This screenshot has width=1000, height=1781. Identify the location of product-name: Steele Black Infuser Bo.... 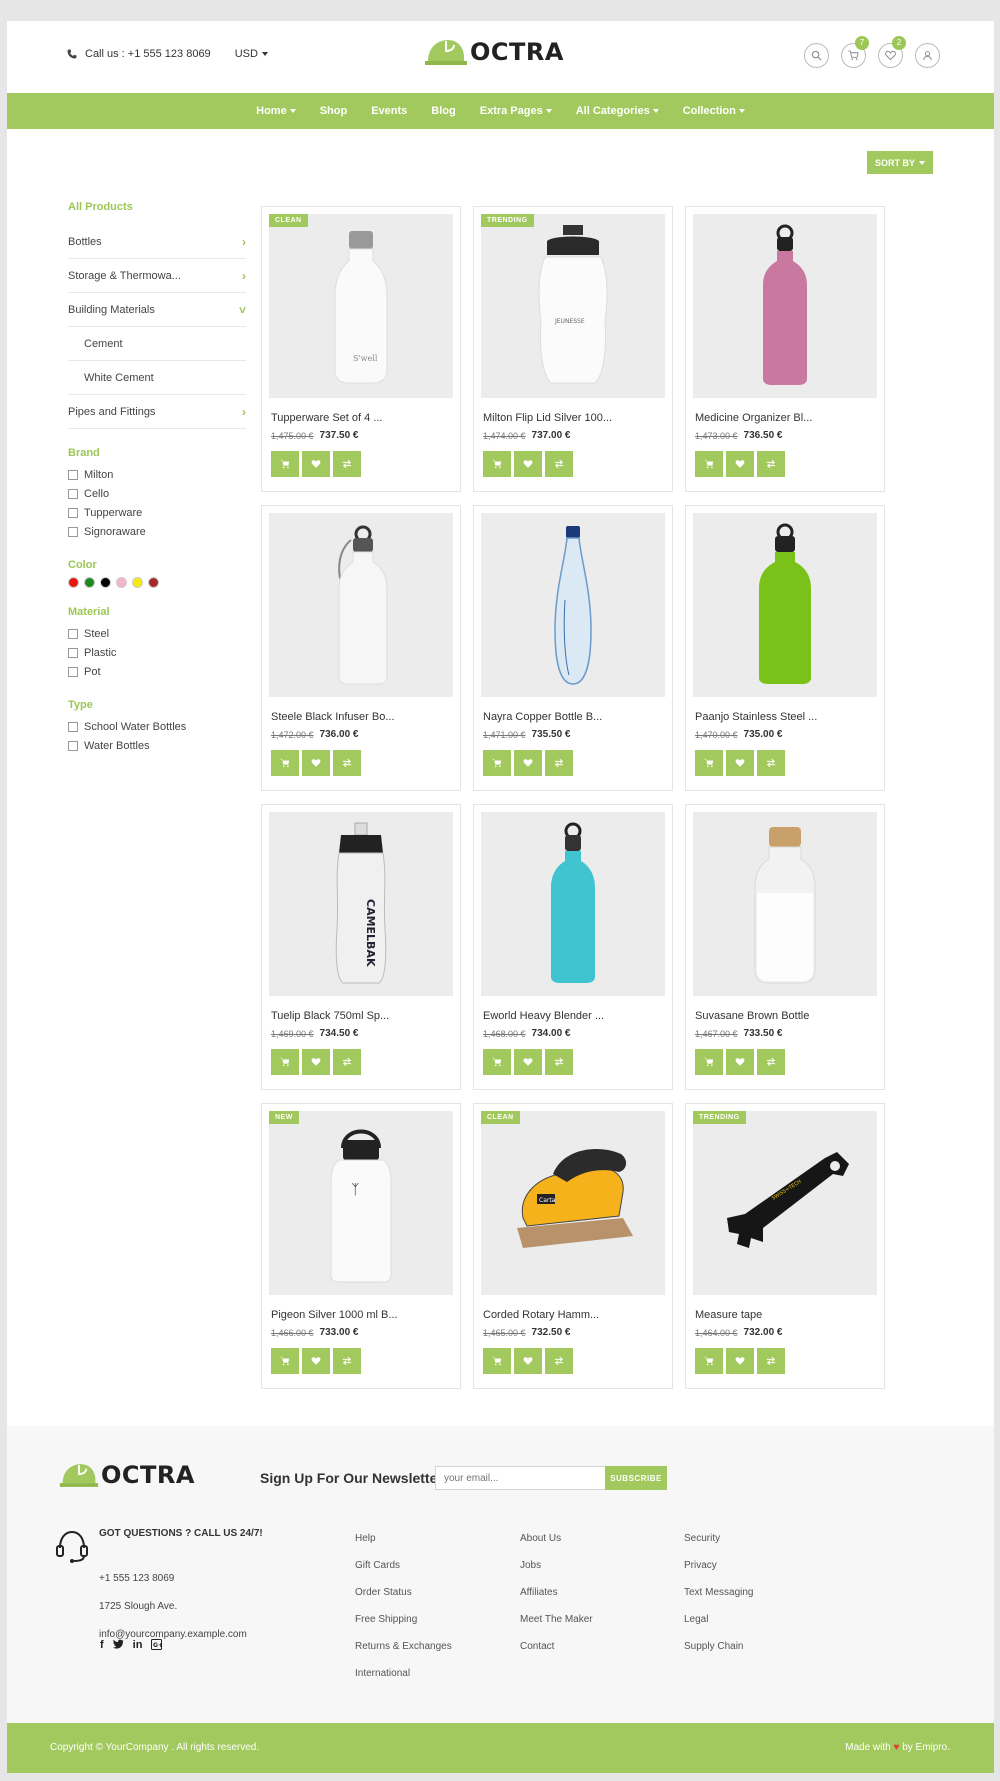
(362, 717).